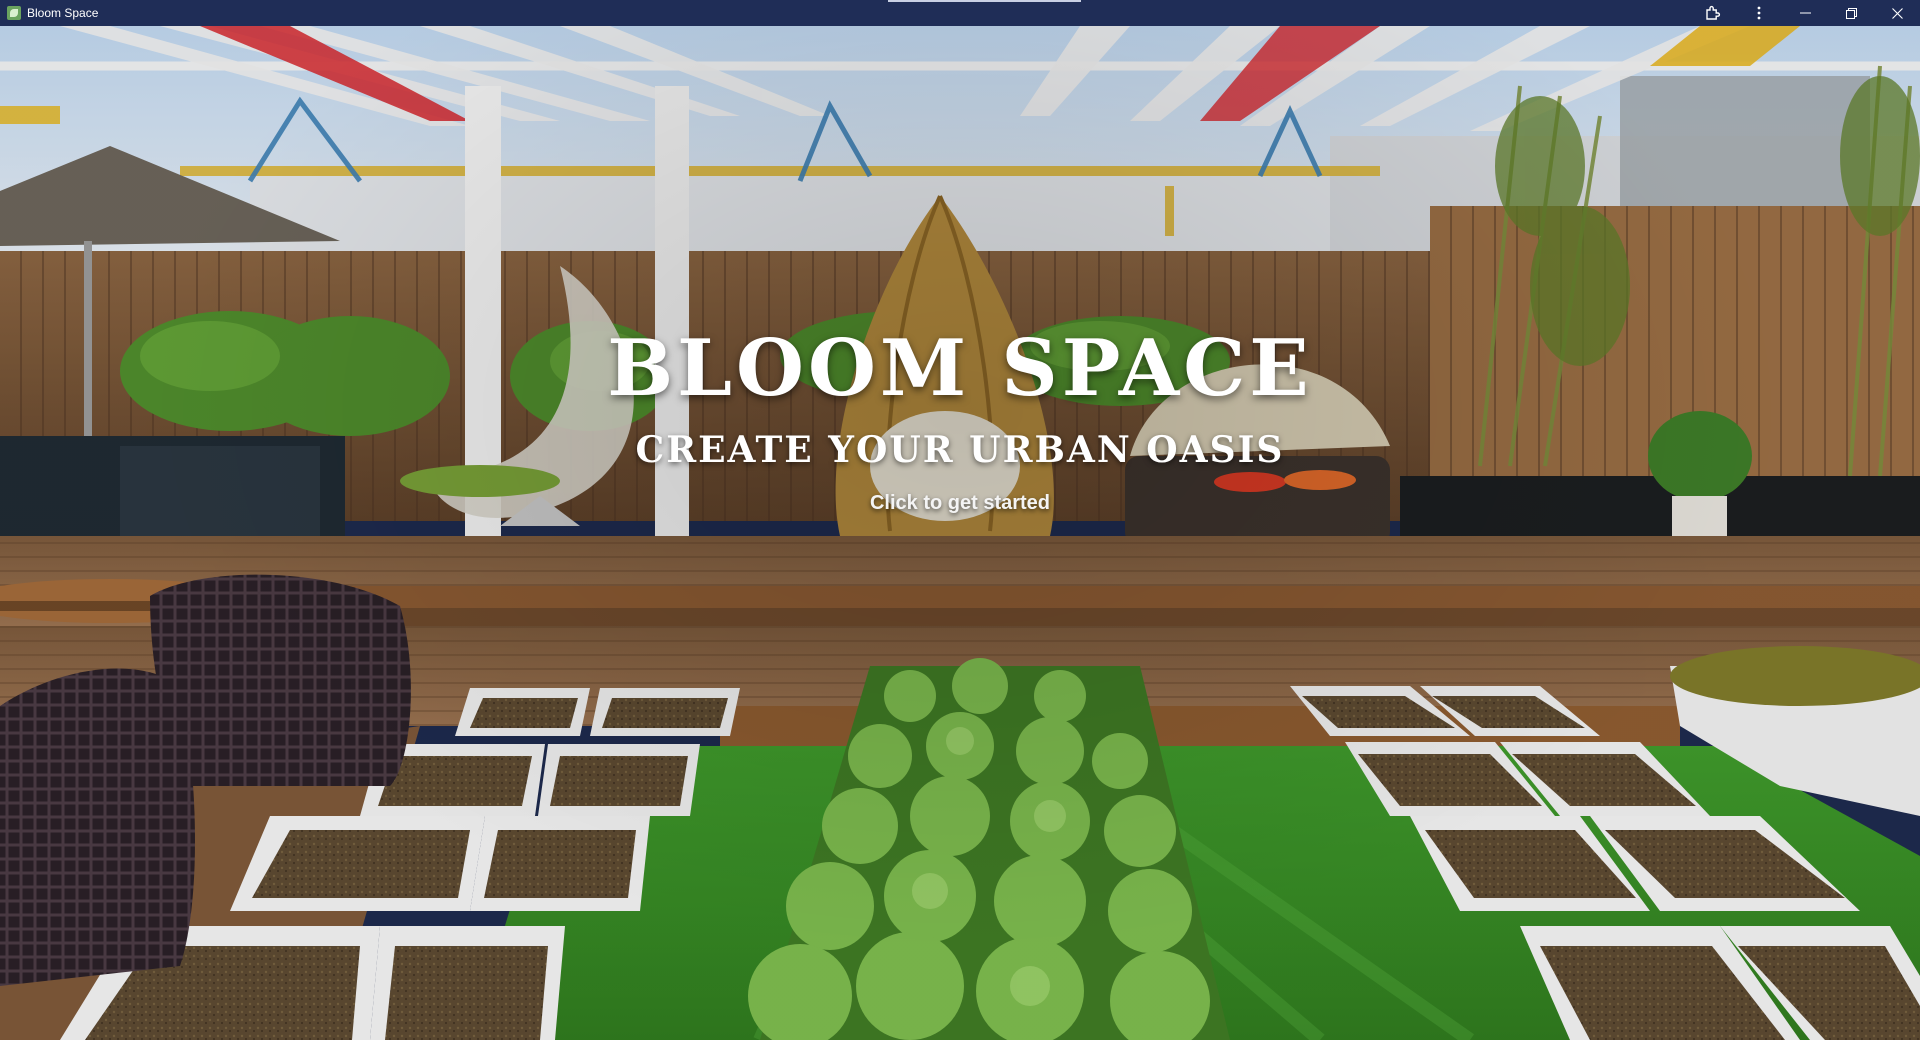 The width and height of the screenshot is (1920, 1040). What do you see at coordinates (984, 1) in the screenshot?
I see `titlebar-drag-indicator` at bounding box center [984, 1].